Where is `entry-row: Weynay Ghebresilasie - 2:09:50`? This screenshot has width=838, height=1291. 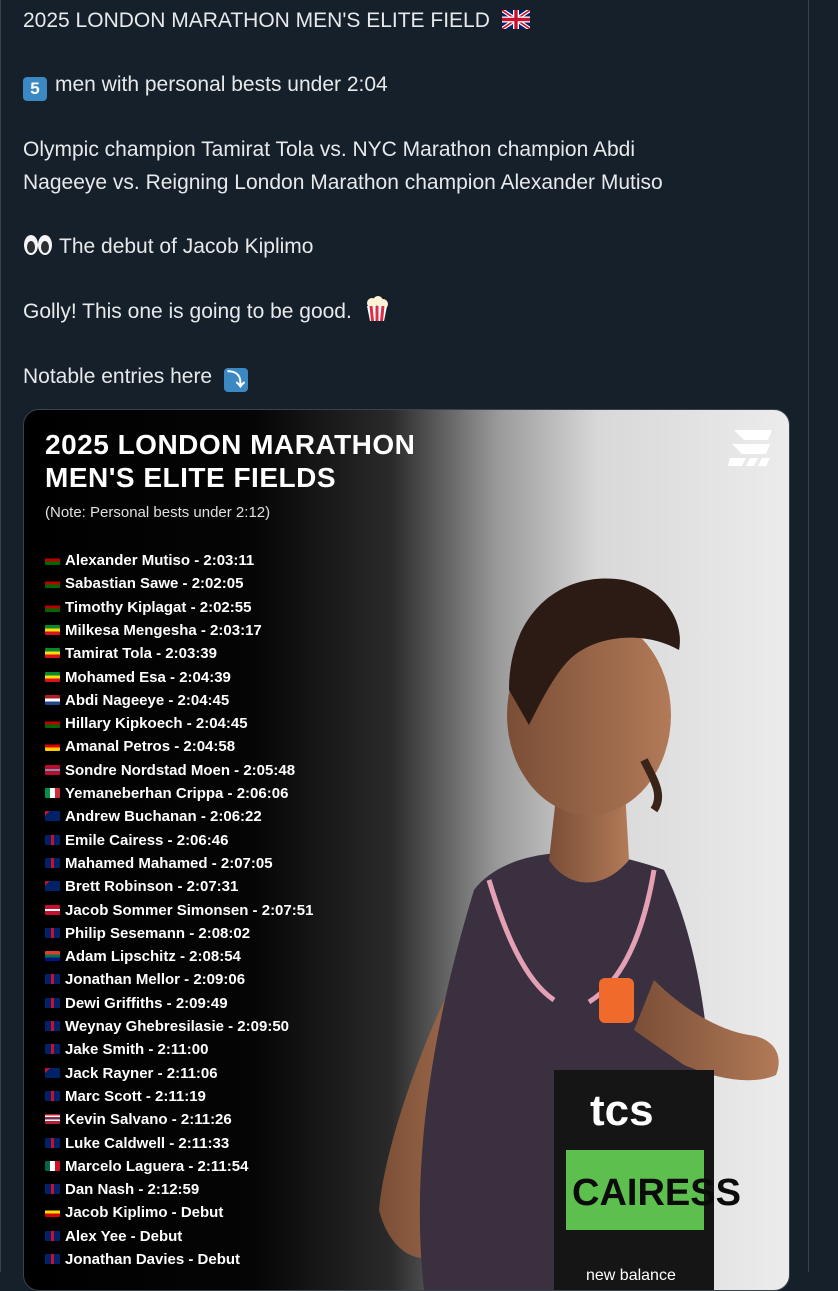
entry-row: Weynay Ghebresilasie - 2:09:50 is located at coordinates (167, 1026).